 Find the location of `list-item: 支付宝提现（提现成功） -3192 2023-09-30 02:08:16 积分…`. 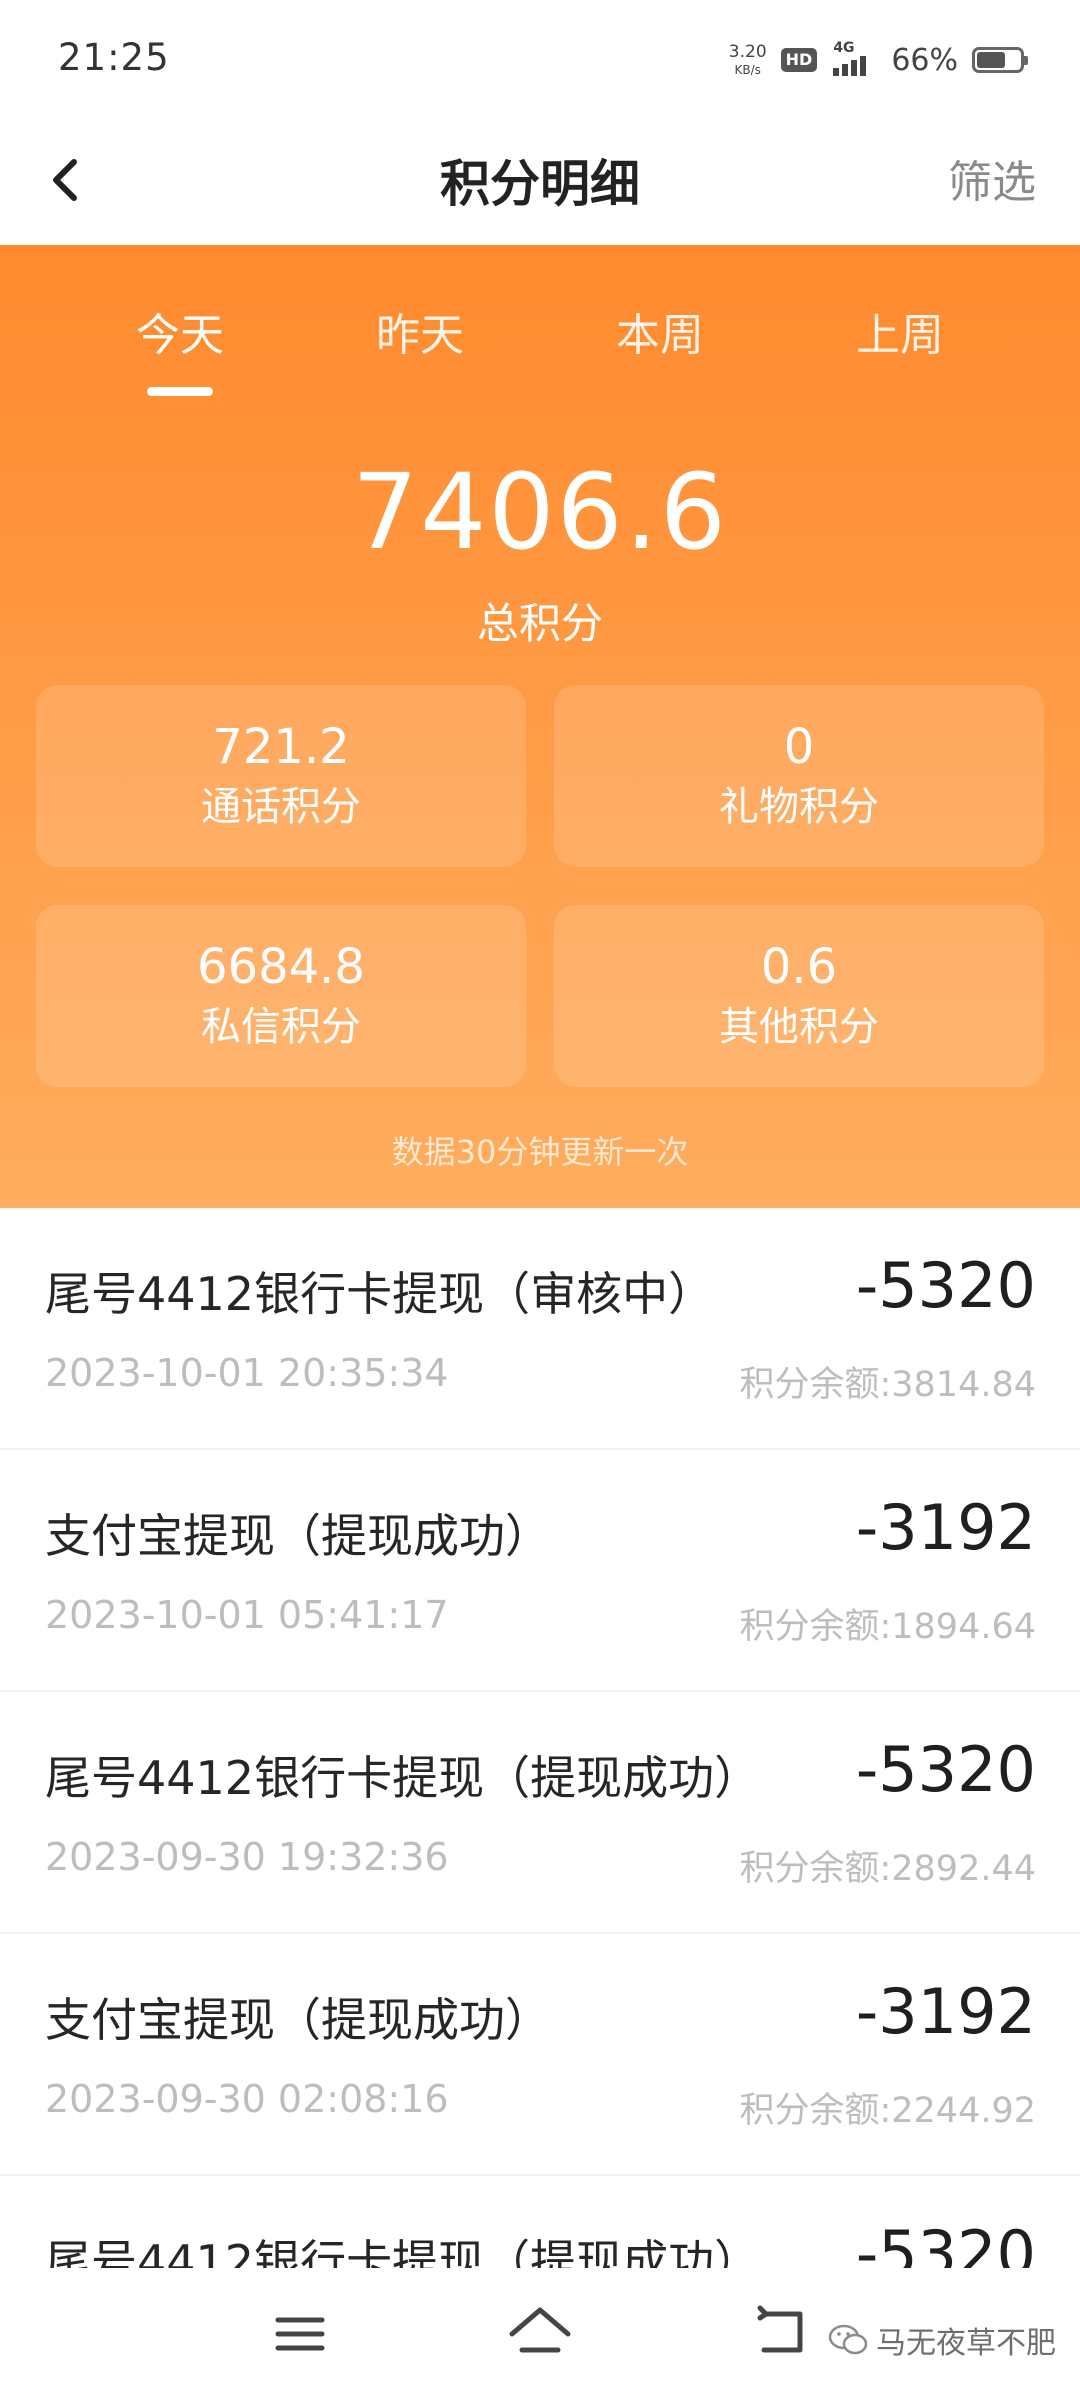

list-item: 支付宝提现（提现成功） -3192 2023-09-30 02:08:16 积分… is located at coordinates (540, 2055).